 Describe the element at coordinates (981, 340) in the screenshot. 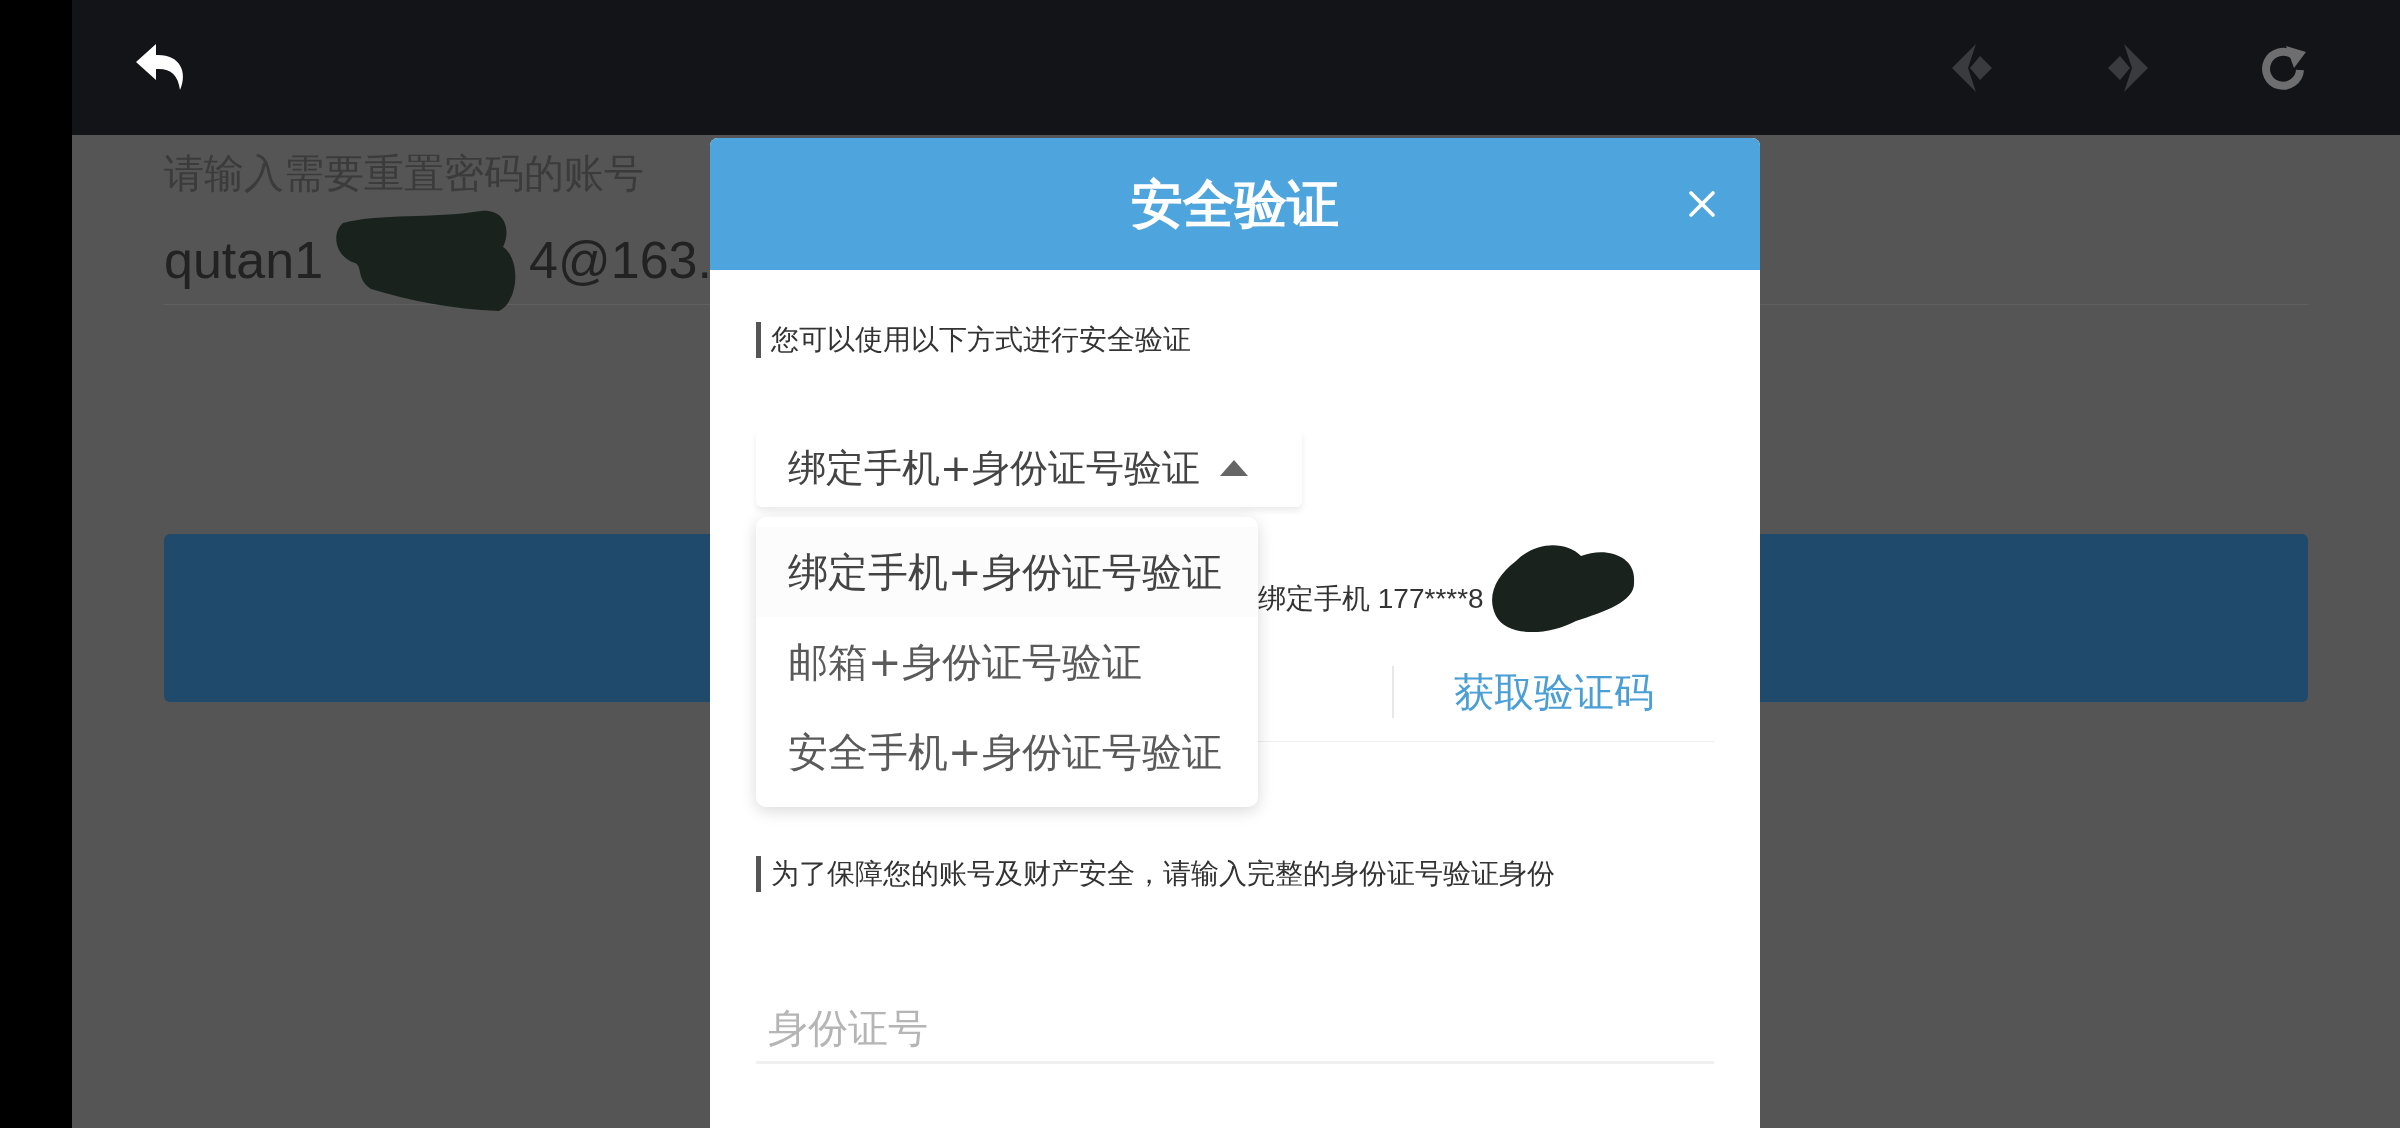

I see `section-label: 您可以使用以下方式进行安全验证` at that location.